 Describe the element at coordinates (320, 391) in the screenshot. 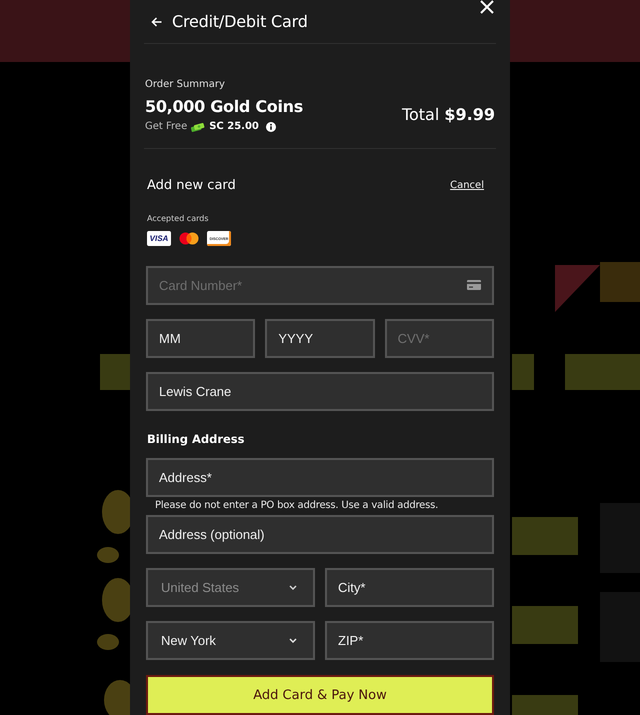

I see `input-field: Lewis Crane` at that location.